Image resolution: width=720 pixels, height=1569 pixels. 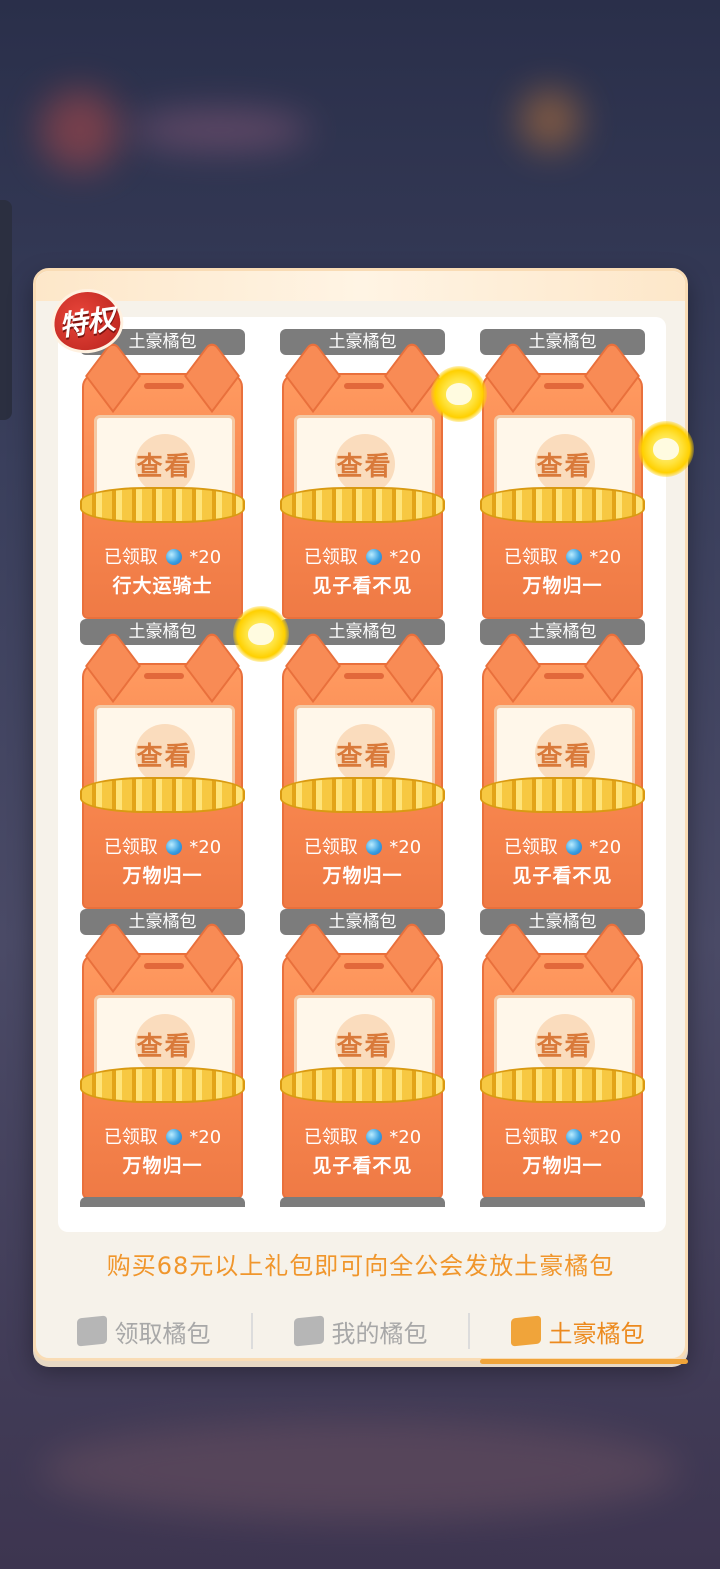 I want to click on my-bag-icon, so click(x=308, y=1331).